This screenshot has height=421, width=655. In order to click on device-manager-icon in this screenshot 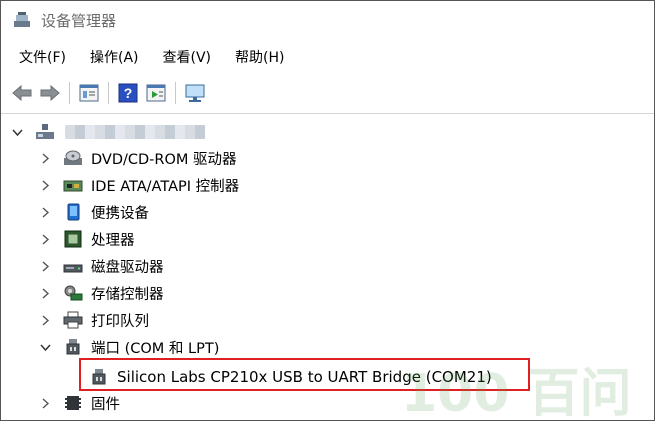, I will do `click(22, 20)`.